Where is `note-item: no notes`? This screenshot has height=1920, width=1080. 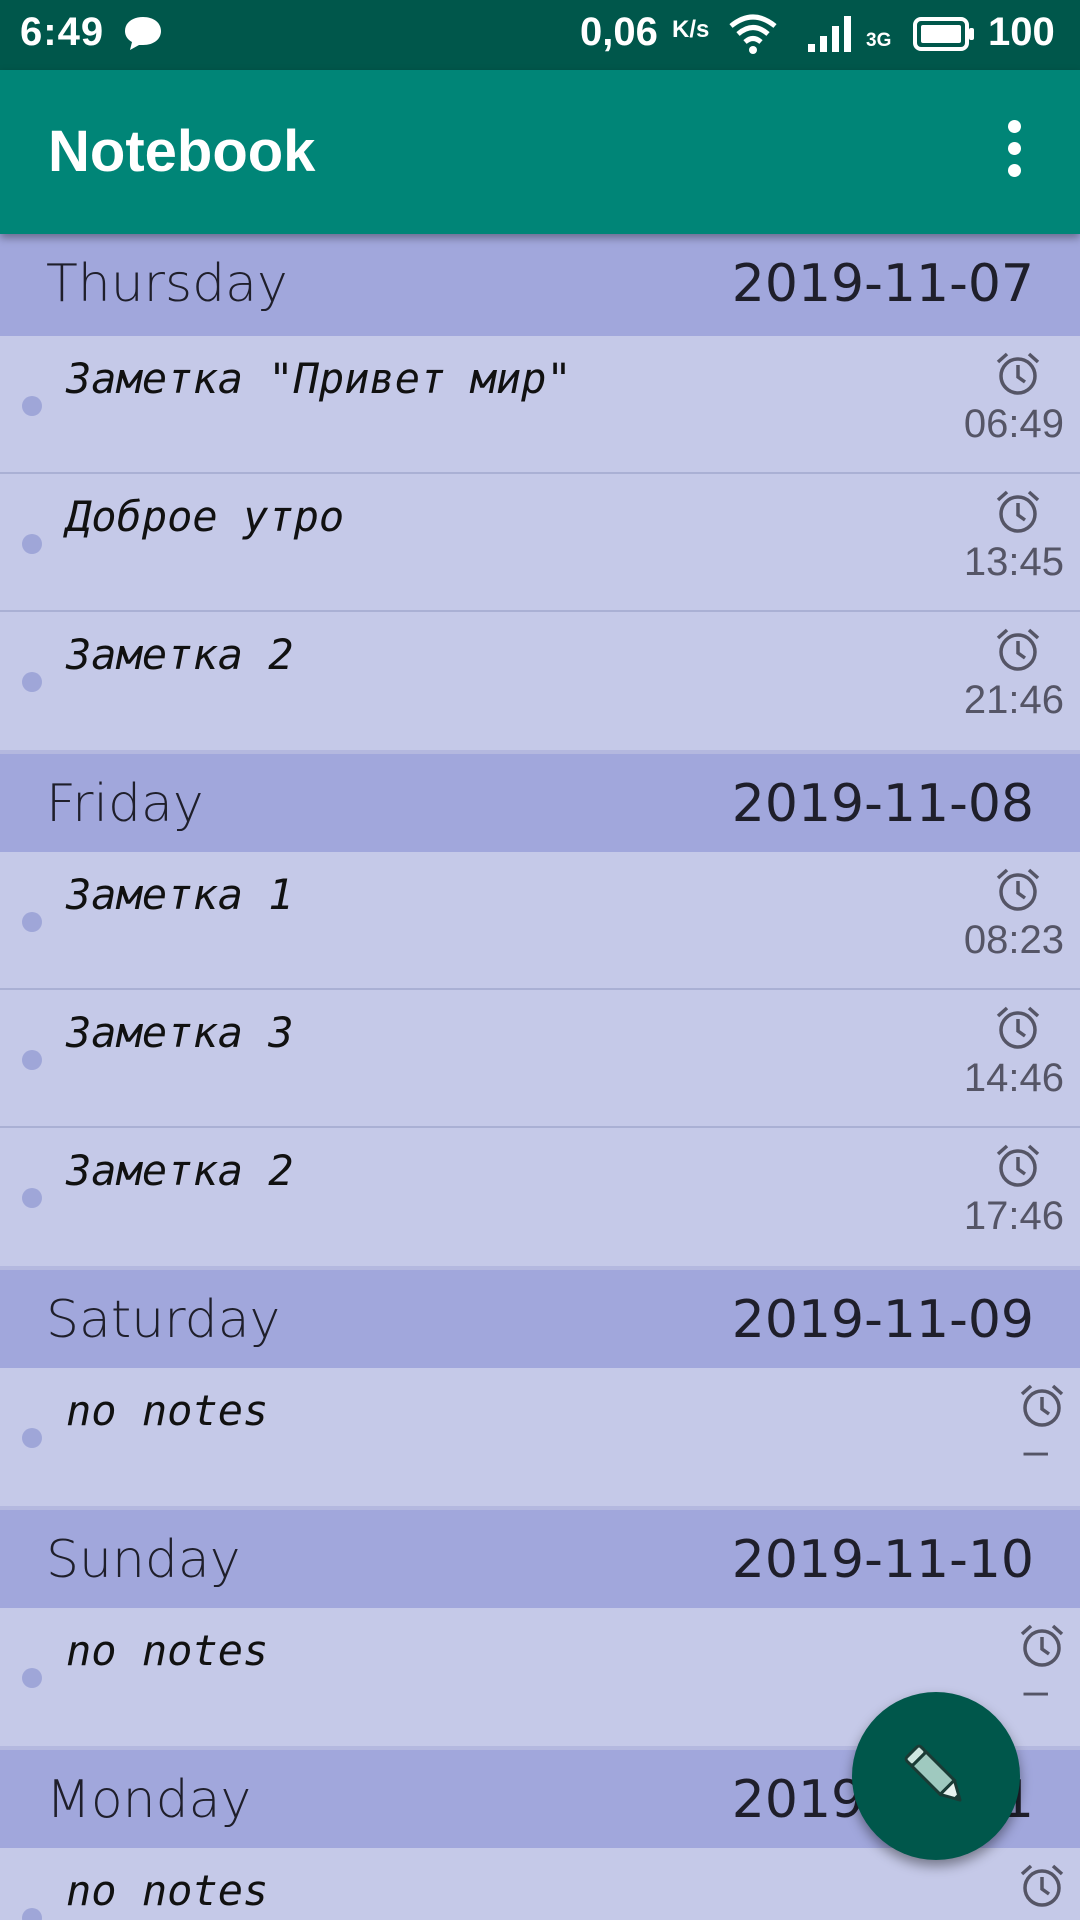
note-item: no notes is located at coordinates (540, 1884).